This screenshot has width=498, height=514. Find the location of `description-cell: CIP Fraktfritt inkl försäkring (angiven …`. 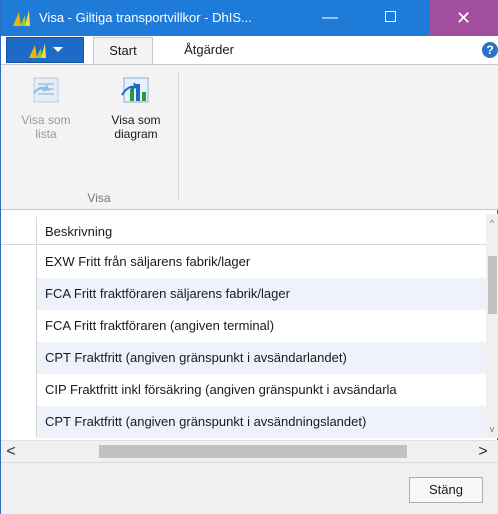

description-cell: CIP Fraktfritt inkl försäkring (angiven … is located at coordinates (221, 389).